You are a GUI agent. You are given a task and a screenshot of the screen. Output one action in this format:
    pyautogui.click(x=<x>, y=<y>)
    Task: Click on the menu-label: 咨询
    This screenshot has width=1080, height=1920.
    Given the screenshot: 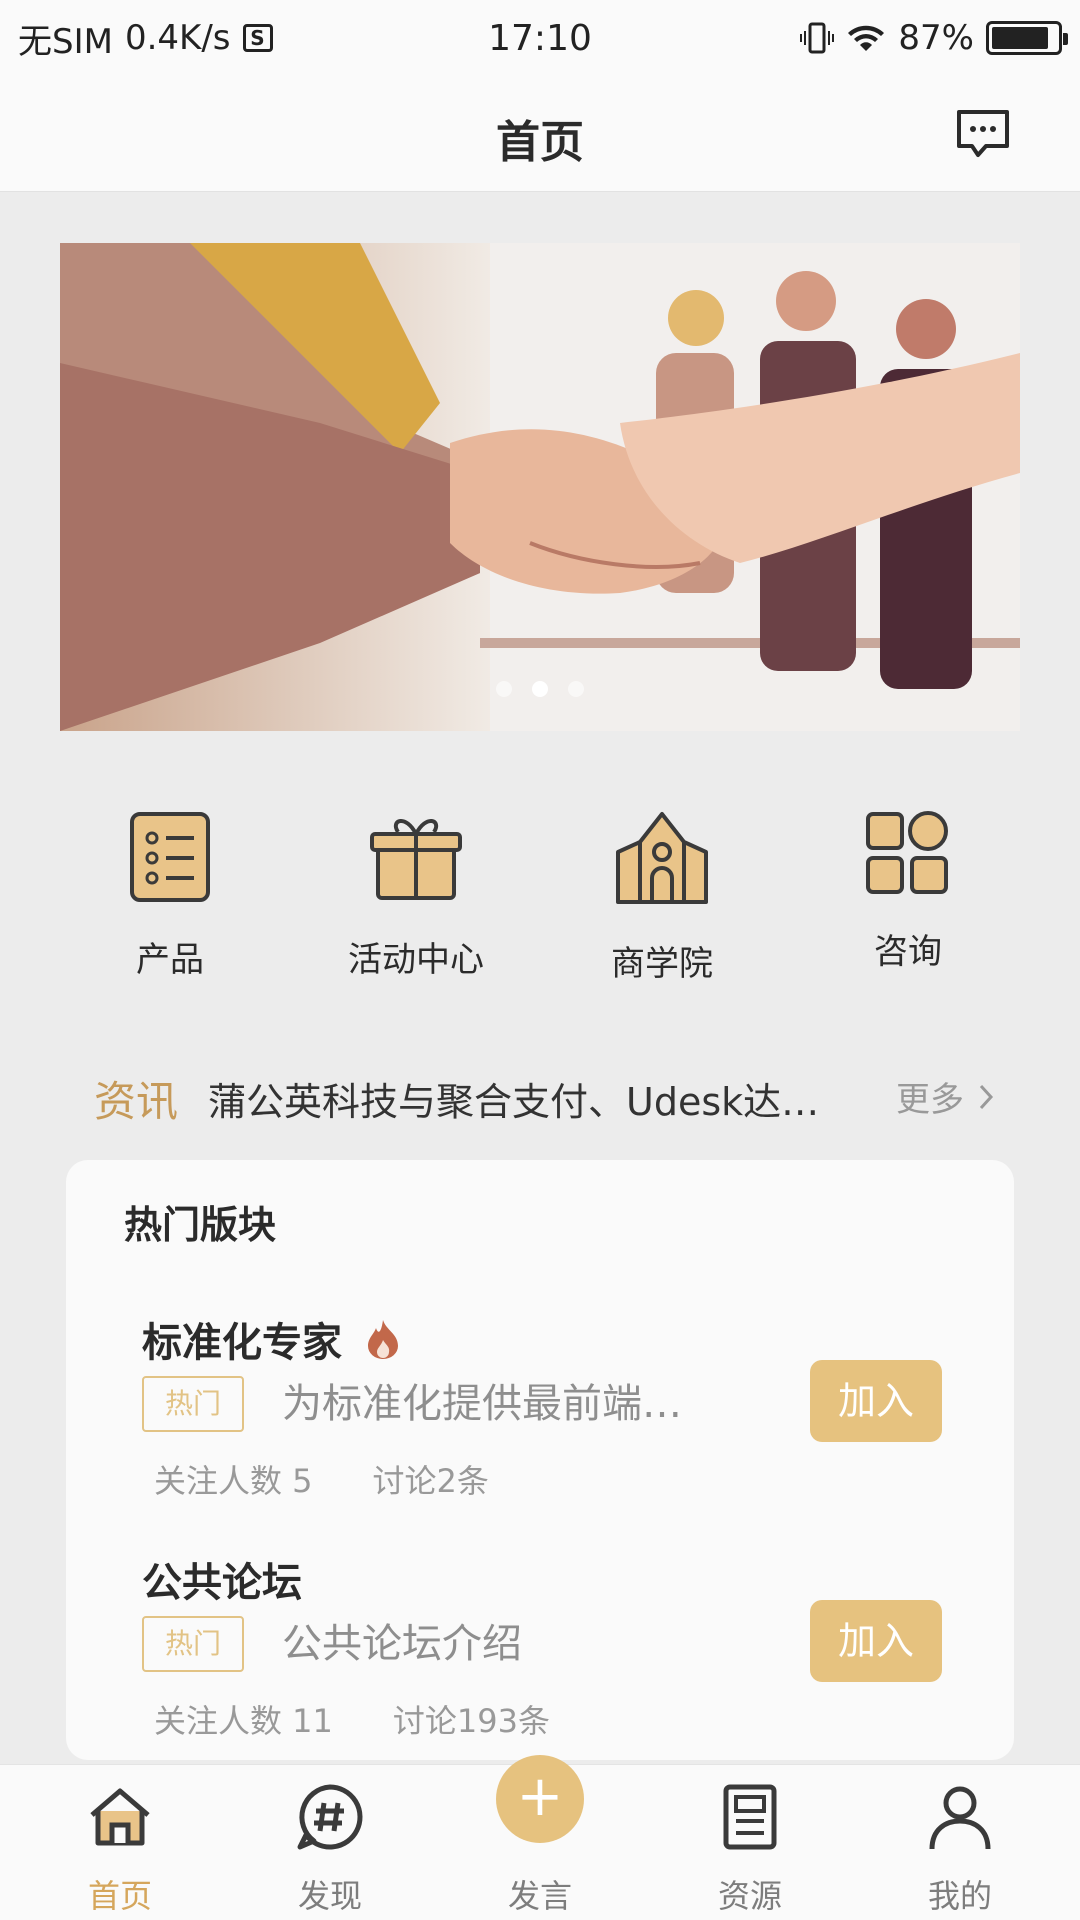 What is the action you would take?
    pyautogui.click(x=908, y=952)
    